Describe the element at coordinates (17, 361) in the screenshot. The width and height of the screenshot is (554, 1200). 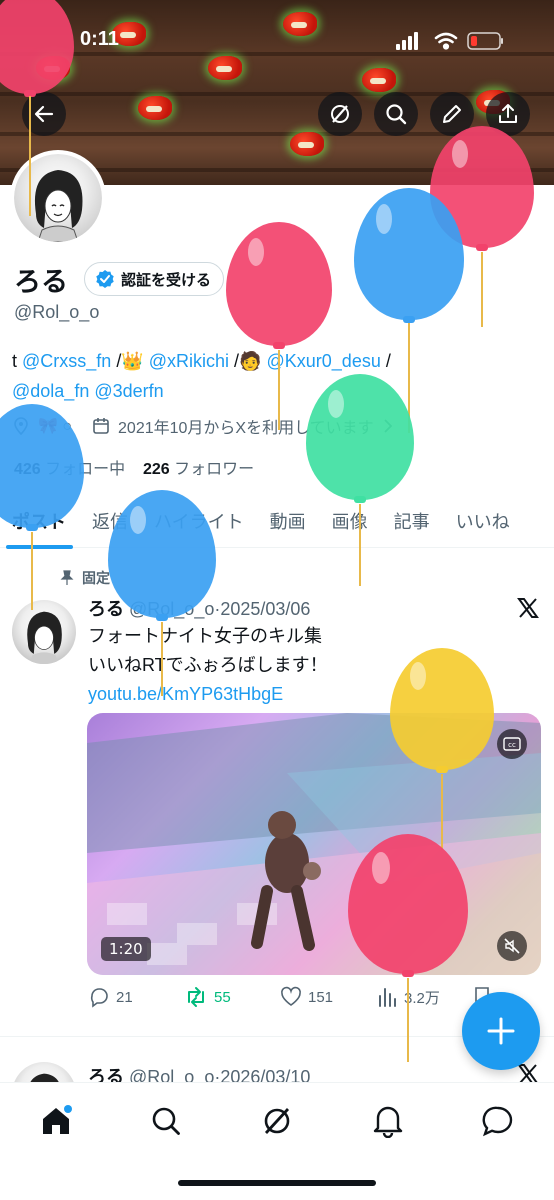
I see `bio-text: t` at that location.